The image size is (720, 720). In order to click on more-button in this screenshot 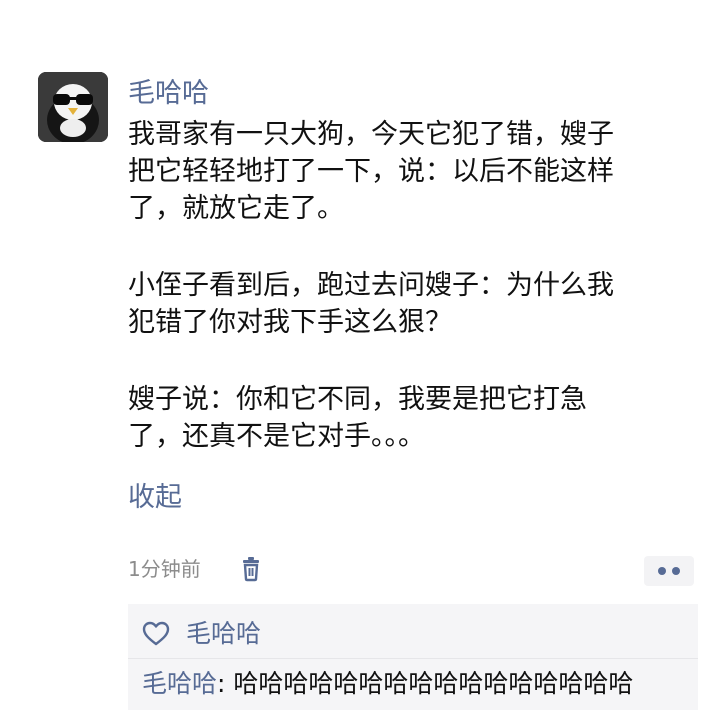, I will do `click(669, 571)`.